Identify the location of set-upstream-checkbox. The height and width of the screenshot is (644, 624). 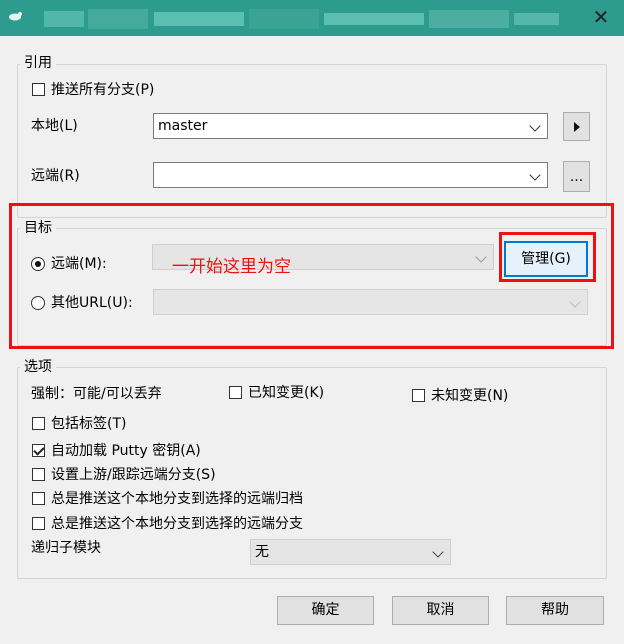
(38, 474).